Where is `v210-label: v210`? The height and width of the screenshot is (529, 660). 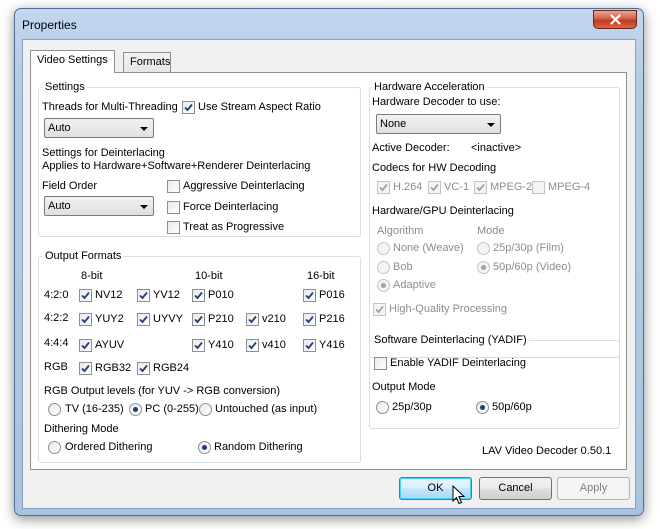 v210-label: v210 is located at coordinates (274, 319).